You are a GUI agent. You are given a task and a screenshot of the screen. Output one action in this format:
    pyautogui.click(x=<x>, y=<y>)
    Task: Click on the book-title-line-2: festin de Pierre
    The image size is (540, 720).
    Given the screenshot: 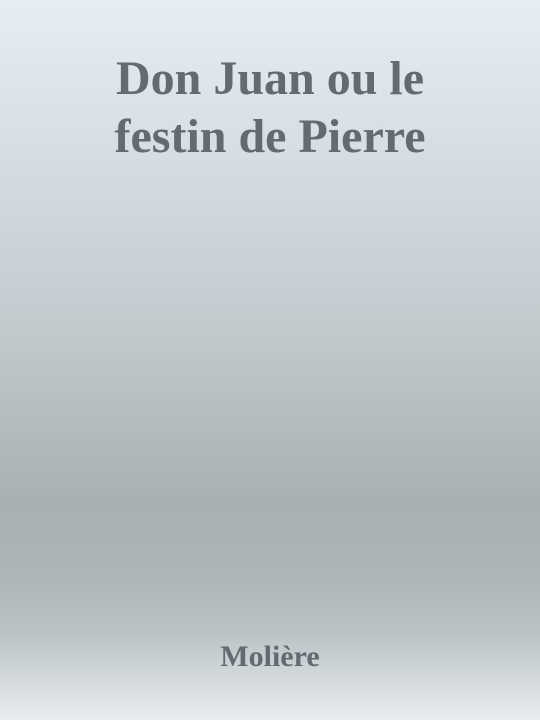 What is the action you would take?
    pyautogui.click(x=270, y=136)
    